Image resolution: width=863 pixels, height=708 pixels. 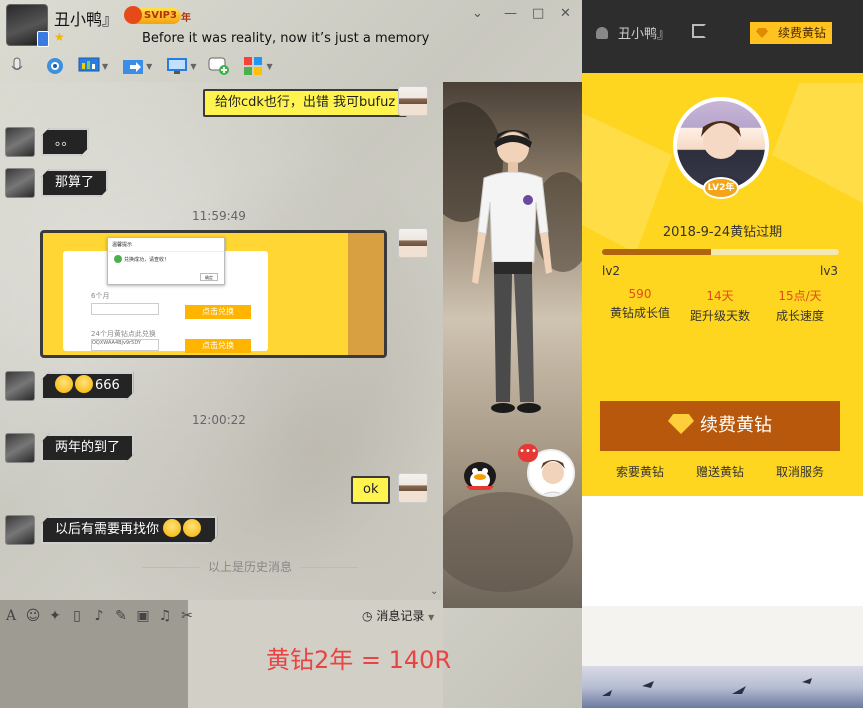 What do you see at coordinates (27, 25) in the screenshot?
I see `contact-avatar` at bounding box center [27, 25].